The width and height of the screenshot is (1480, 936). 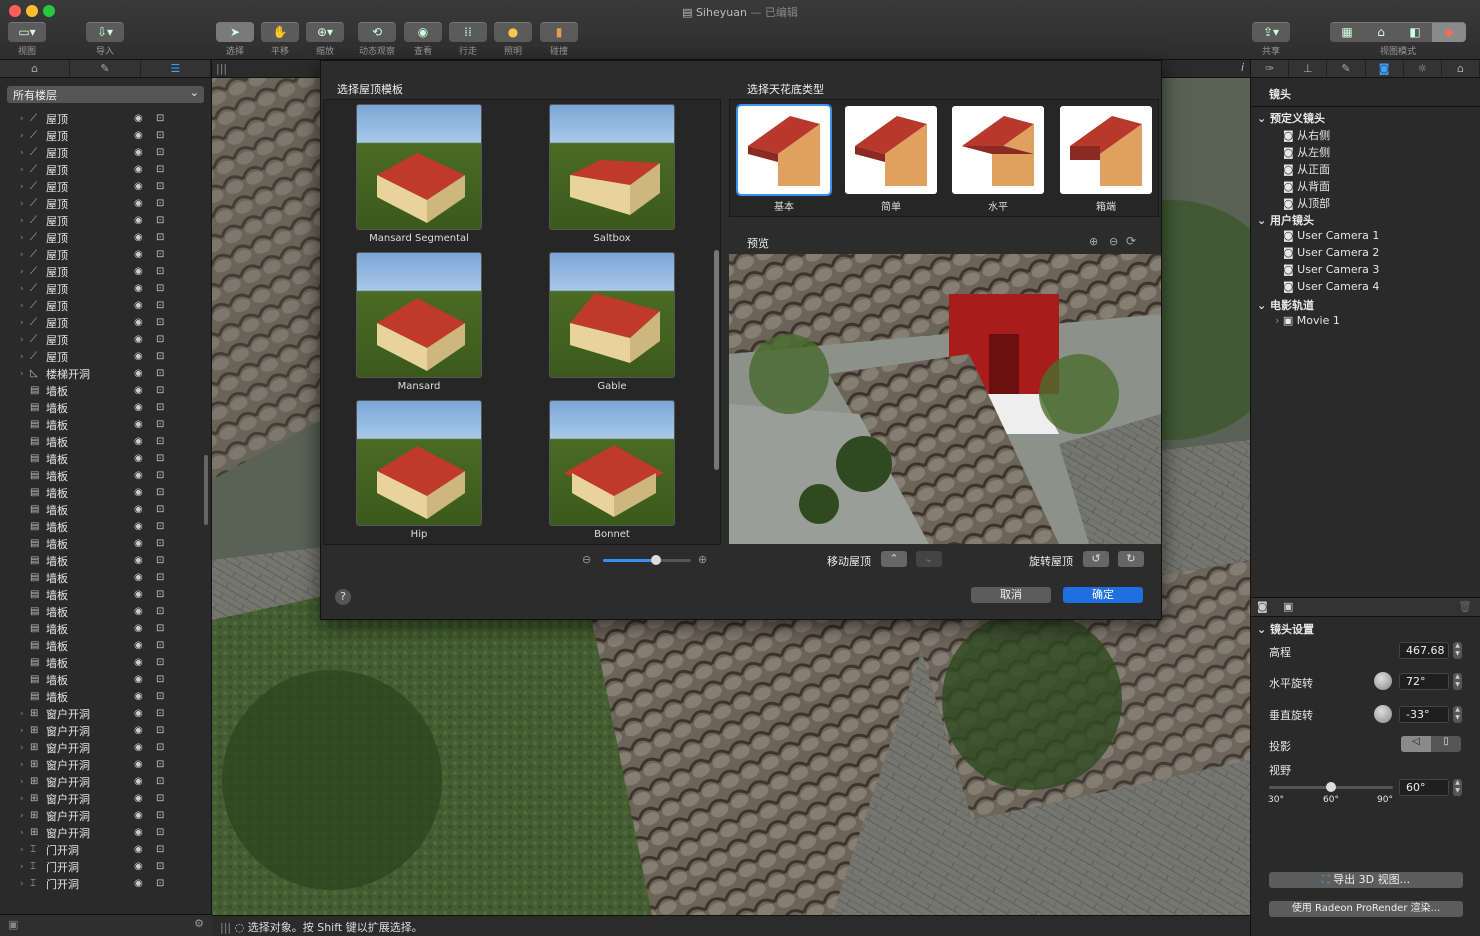 What do you see at coordinates (419, 470) in the screenshot?
I see `template-hip: Hip` at bounding box center [419, 470].